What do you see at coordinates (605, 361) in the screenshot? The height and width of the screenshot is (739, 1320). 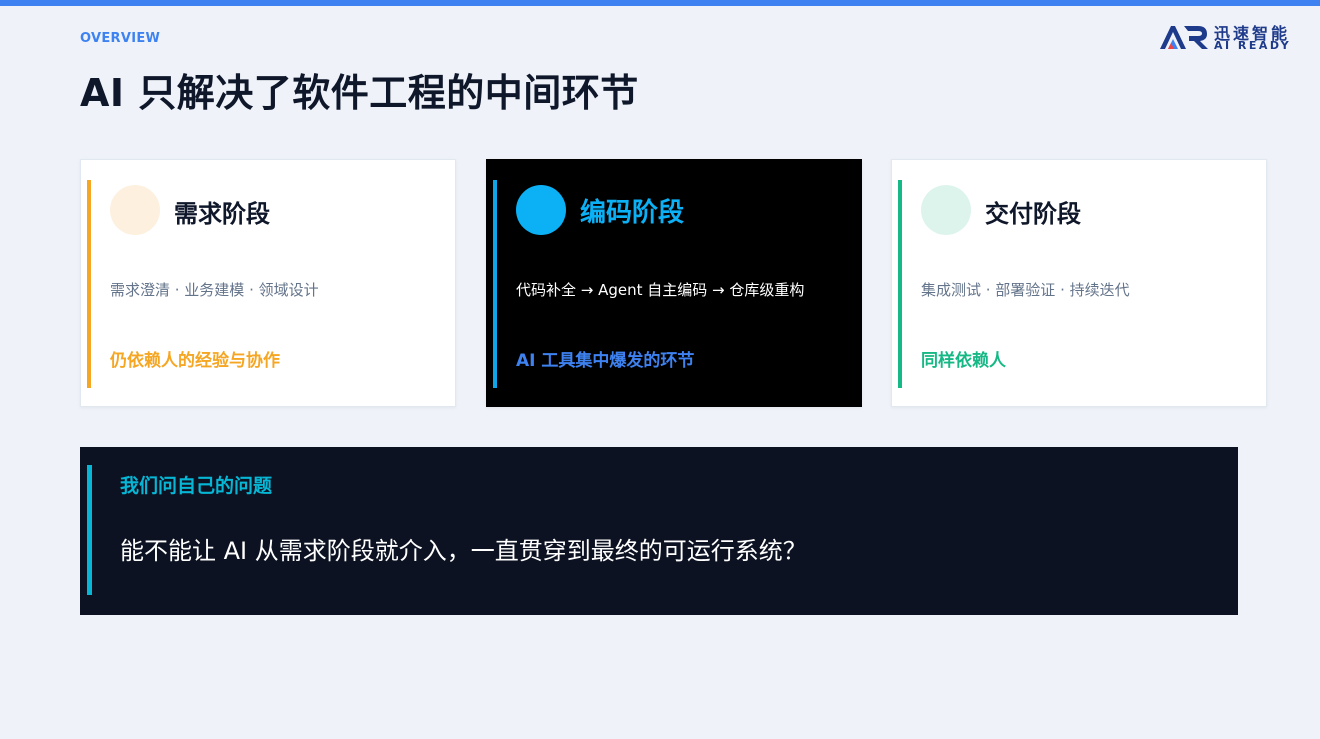 I see `stage-note: AI 工具集中爆发的环节` at bounding box center [605, 361].